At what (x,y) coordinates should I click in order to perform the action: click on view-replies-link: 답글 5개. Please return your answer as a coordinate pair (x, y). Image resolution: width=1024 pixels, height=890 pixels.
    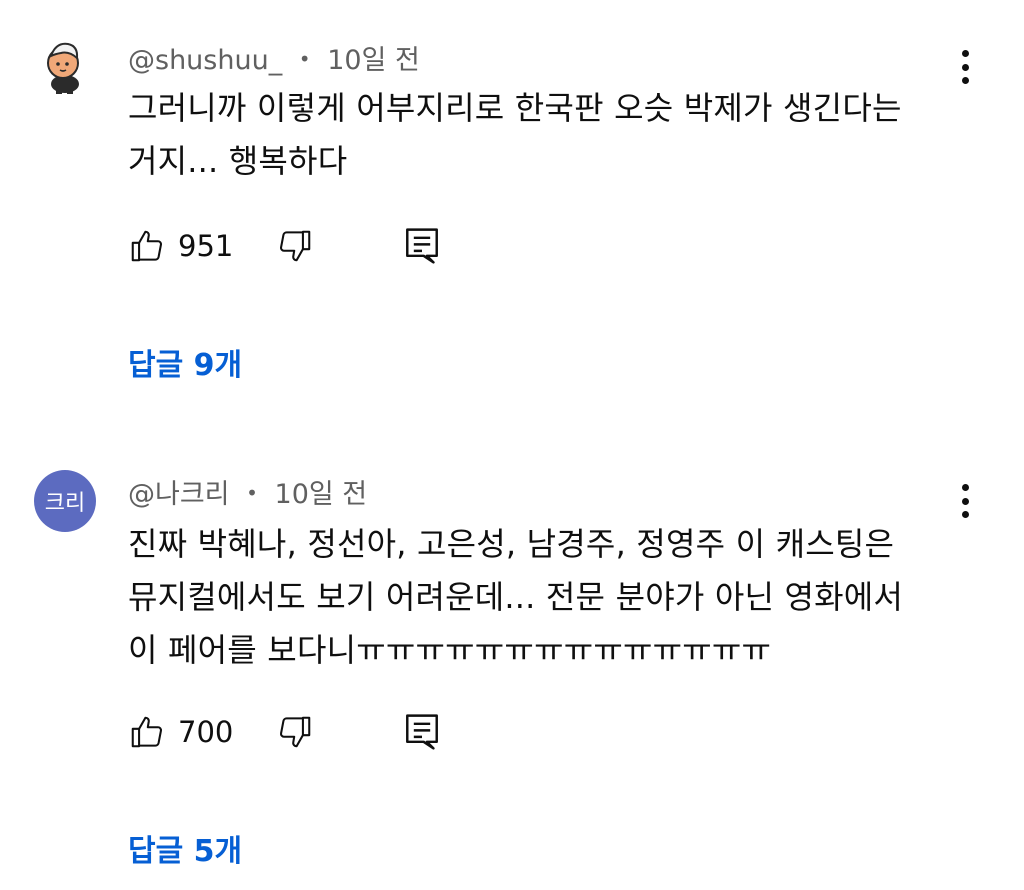
    Looking at the image, I should click on (185, 848).